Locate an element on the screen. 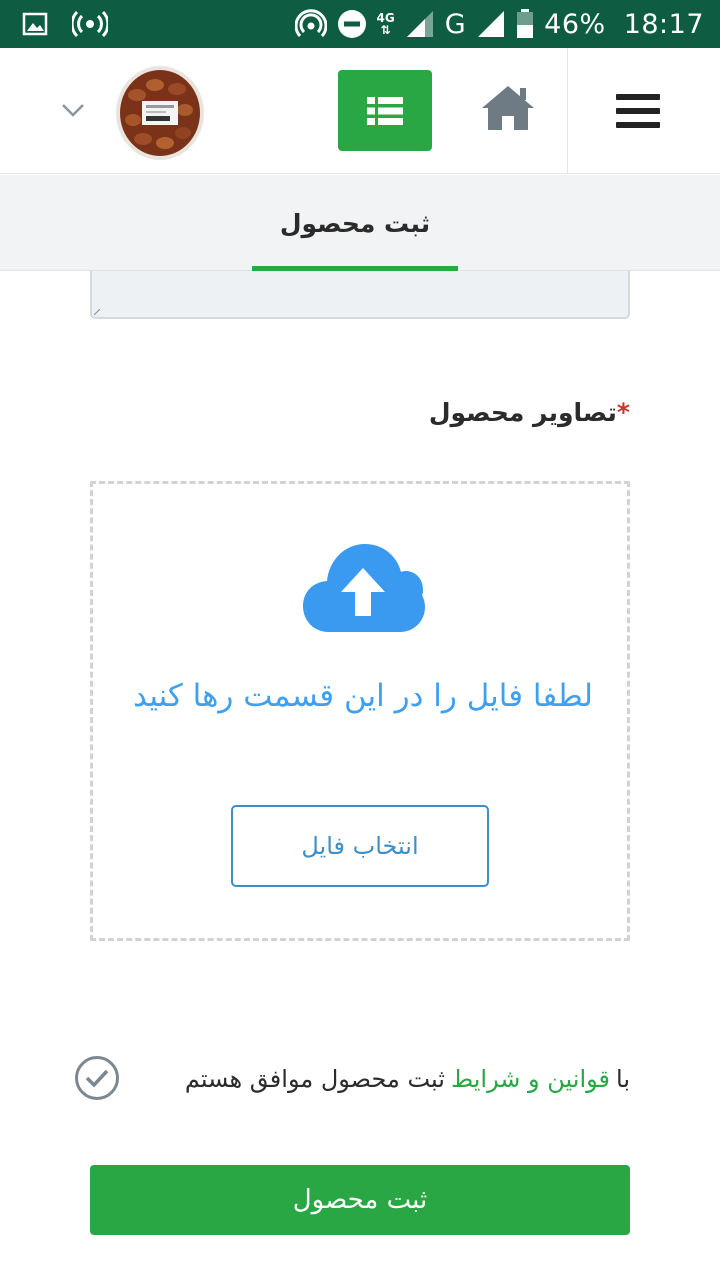 This screenshot has height=1280, width=720. submit-label: ثبت محصول is located at coordinates (360, 1200).